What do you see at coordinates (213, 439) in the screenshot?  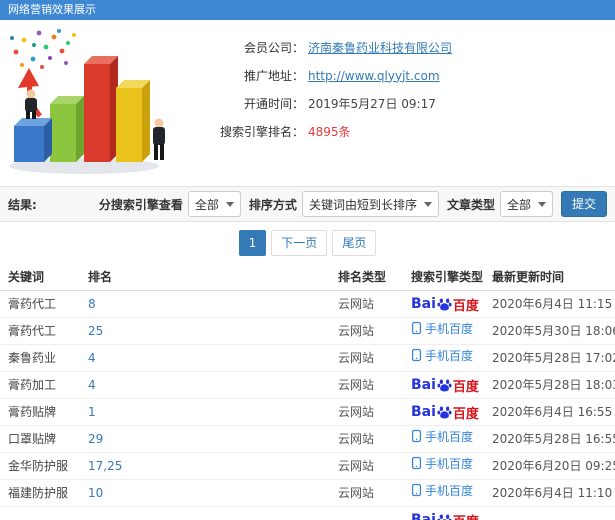 I see `rank-link: 29` at bounding box center [213, 439].